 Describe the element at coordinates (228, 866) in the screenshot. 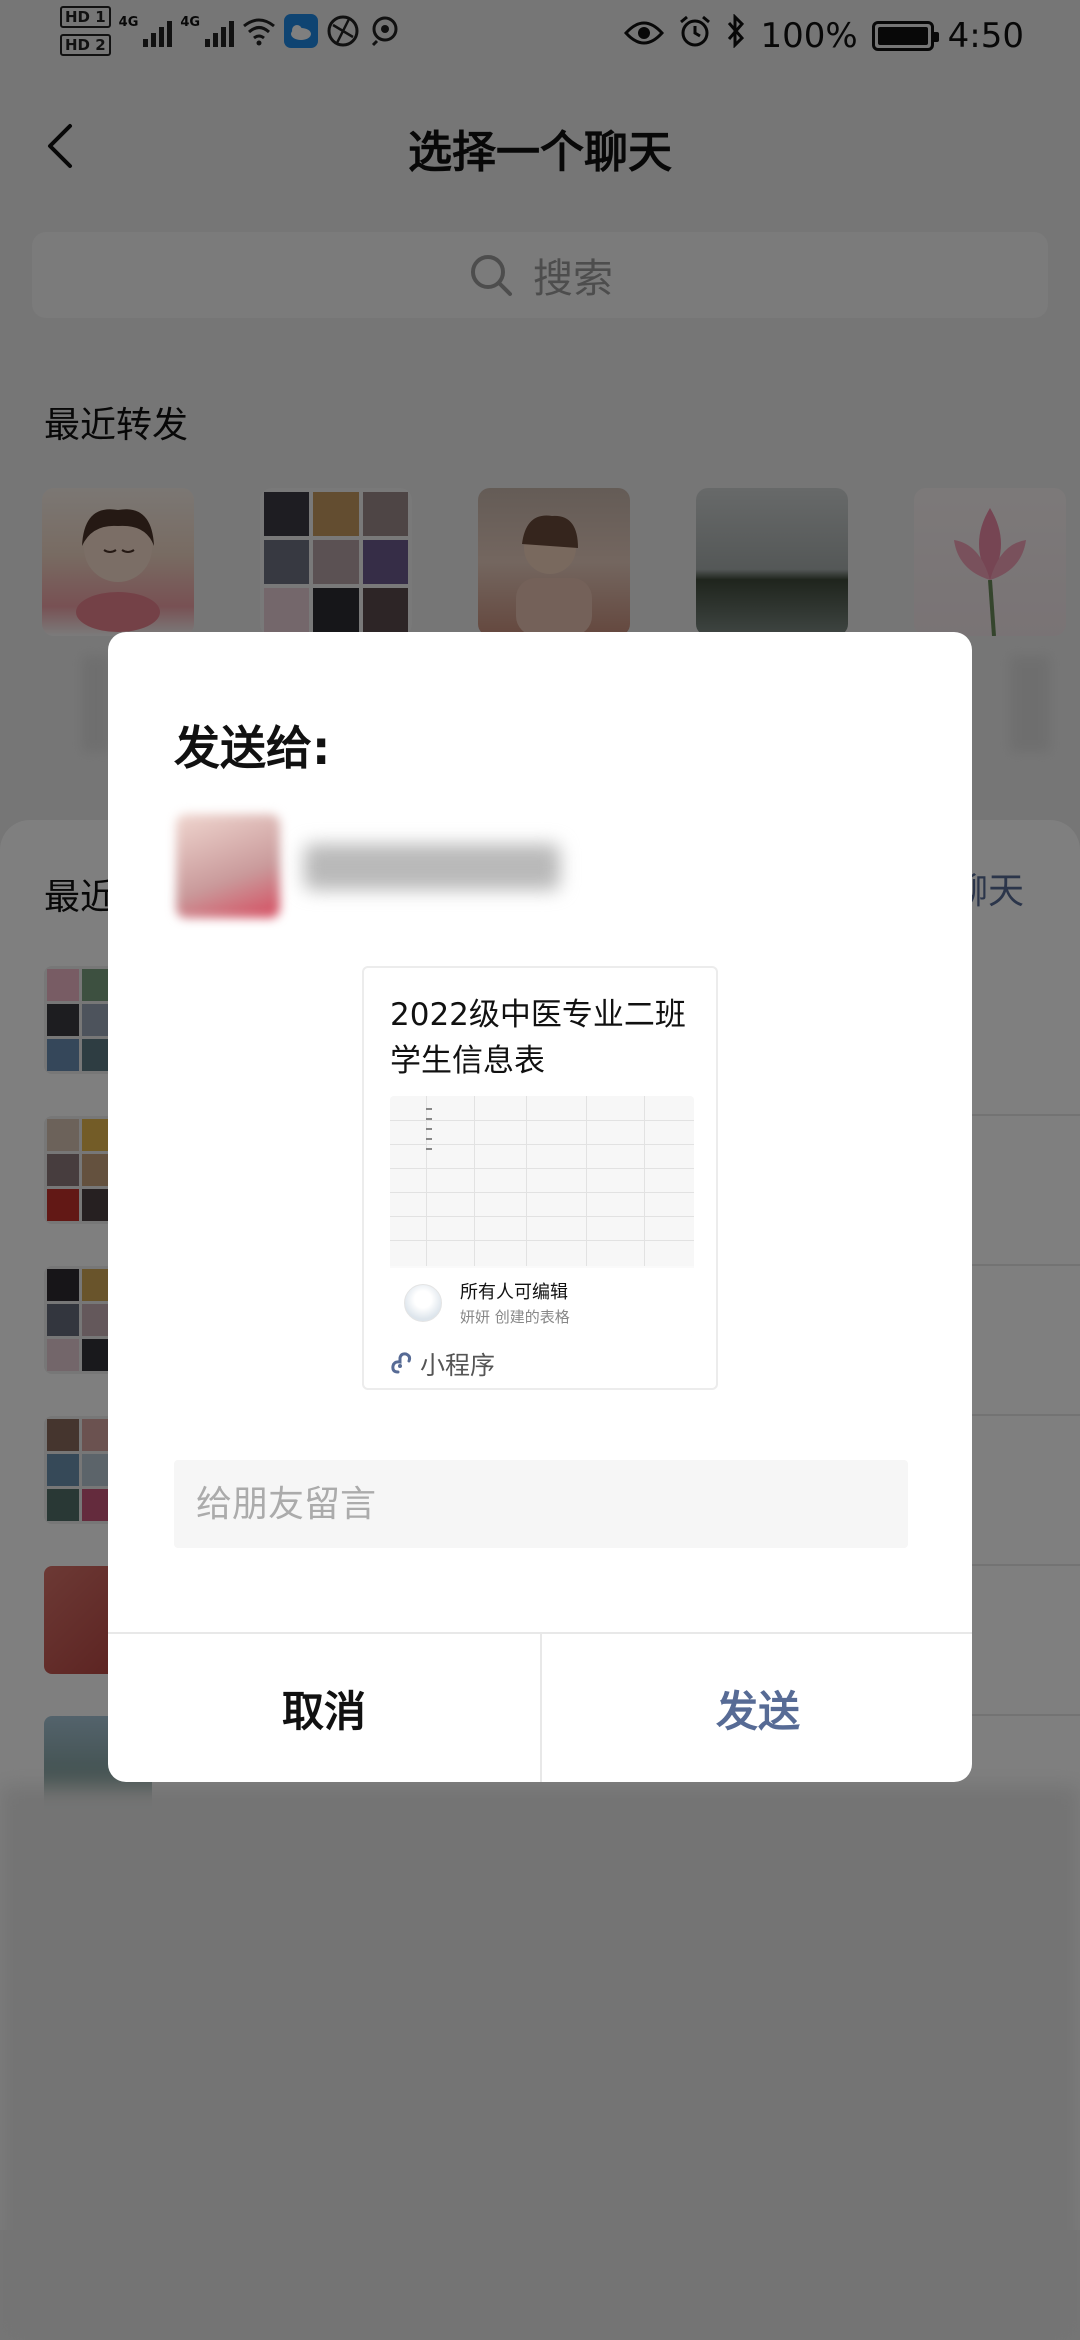

I see `recipient-avatar` at that location.